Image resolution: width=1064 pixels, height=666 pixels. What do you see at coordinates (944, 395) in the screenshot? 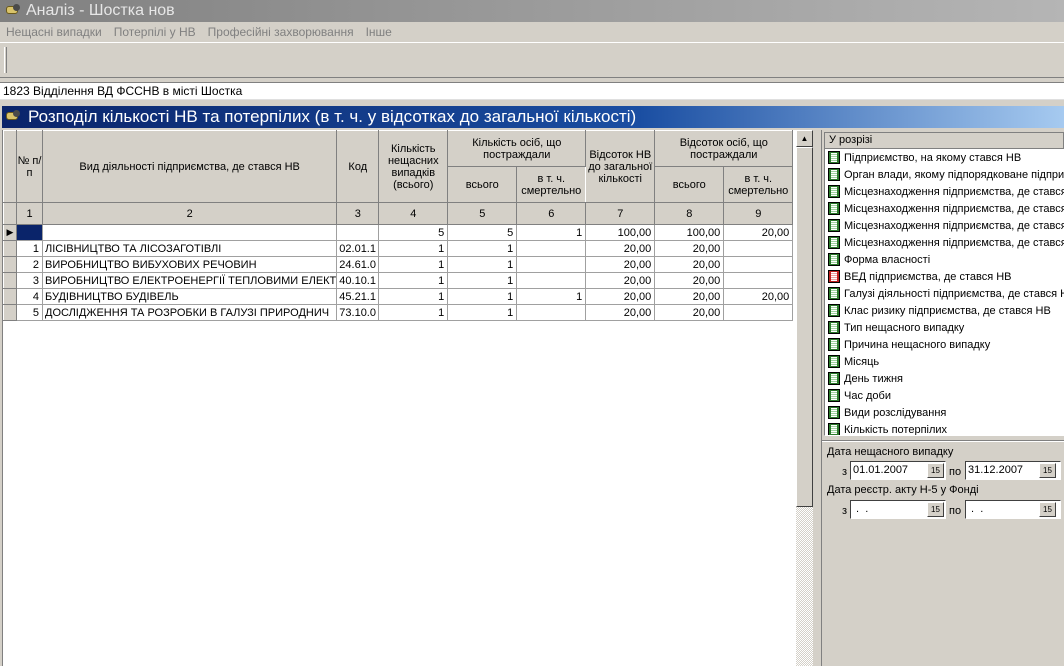
I see `breakdown-item-time-of-day: Час доби` at bounding box center [944, 395].